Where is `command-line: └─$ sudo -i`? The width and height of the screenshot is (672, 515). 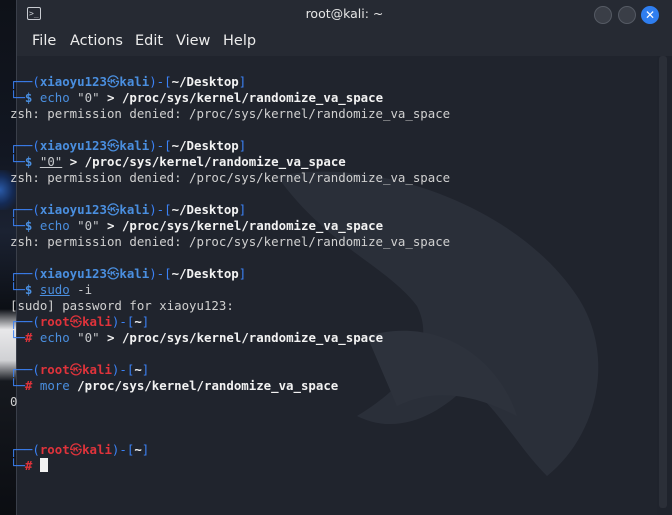 command-line: └─$ sudo -i is located at coordinates (230, 290).